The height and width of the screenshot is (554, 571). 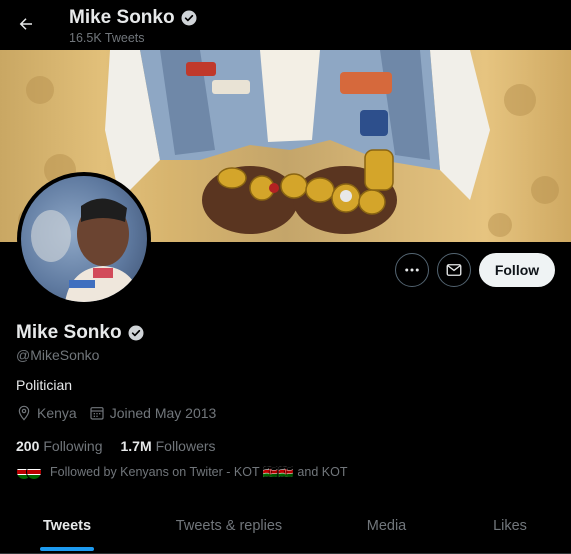 I want to click on avatar-image, so click(x=84, y=239).